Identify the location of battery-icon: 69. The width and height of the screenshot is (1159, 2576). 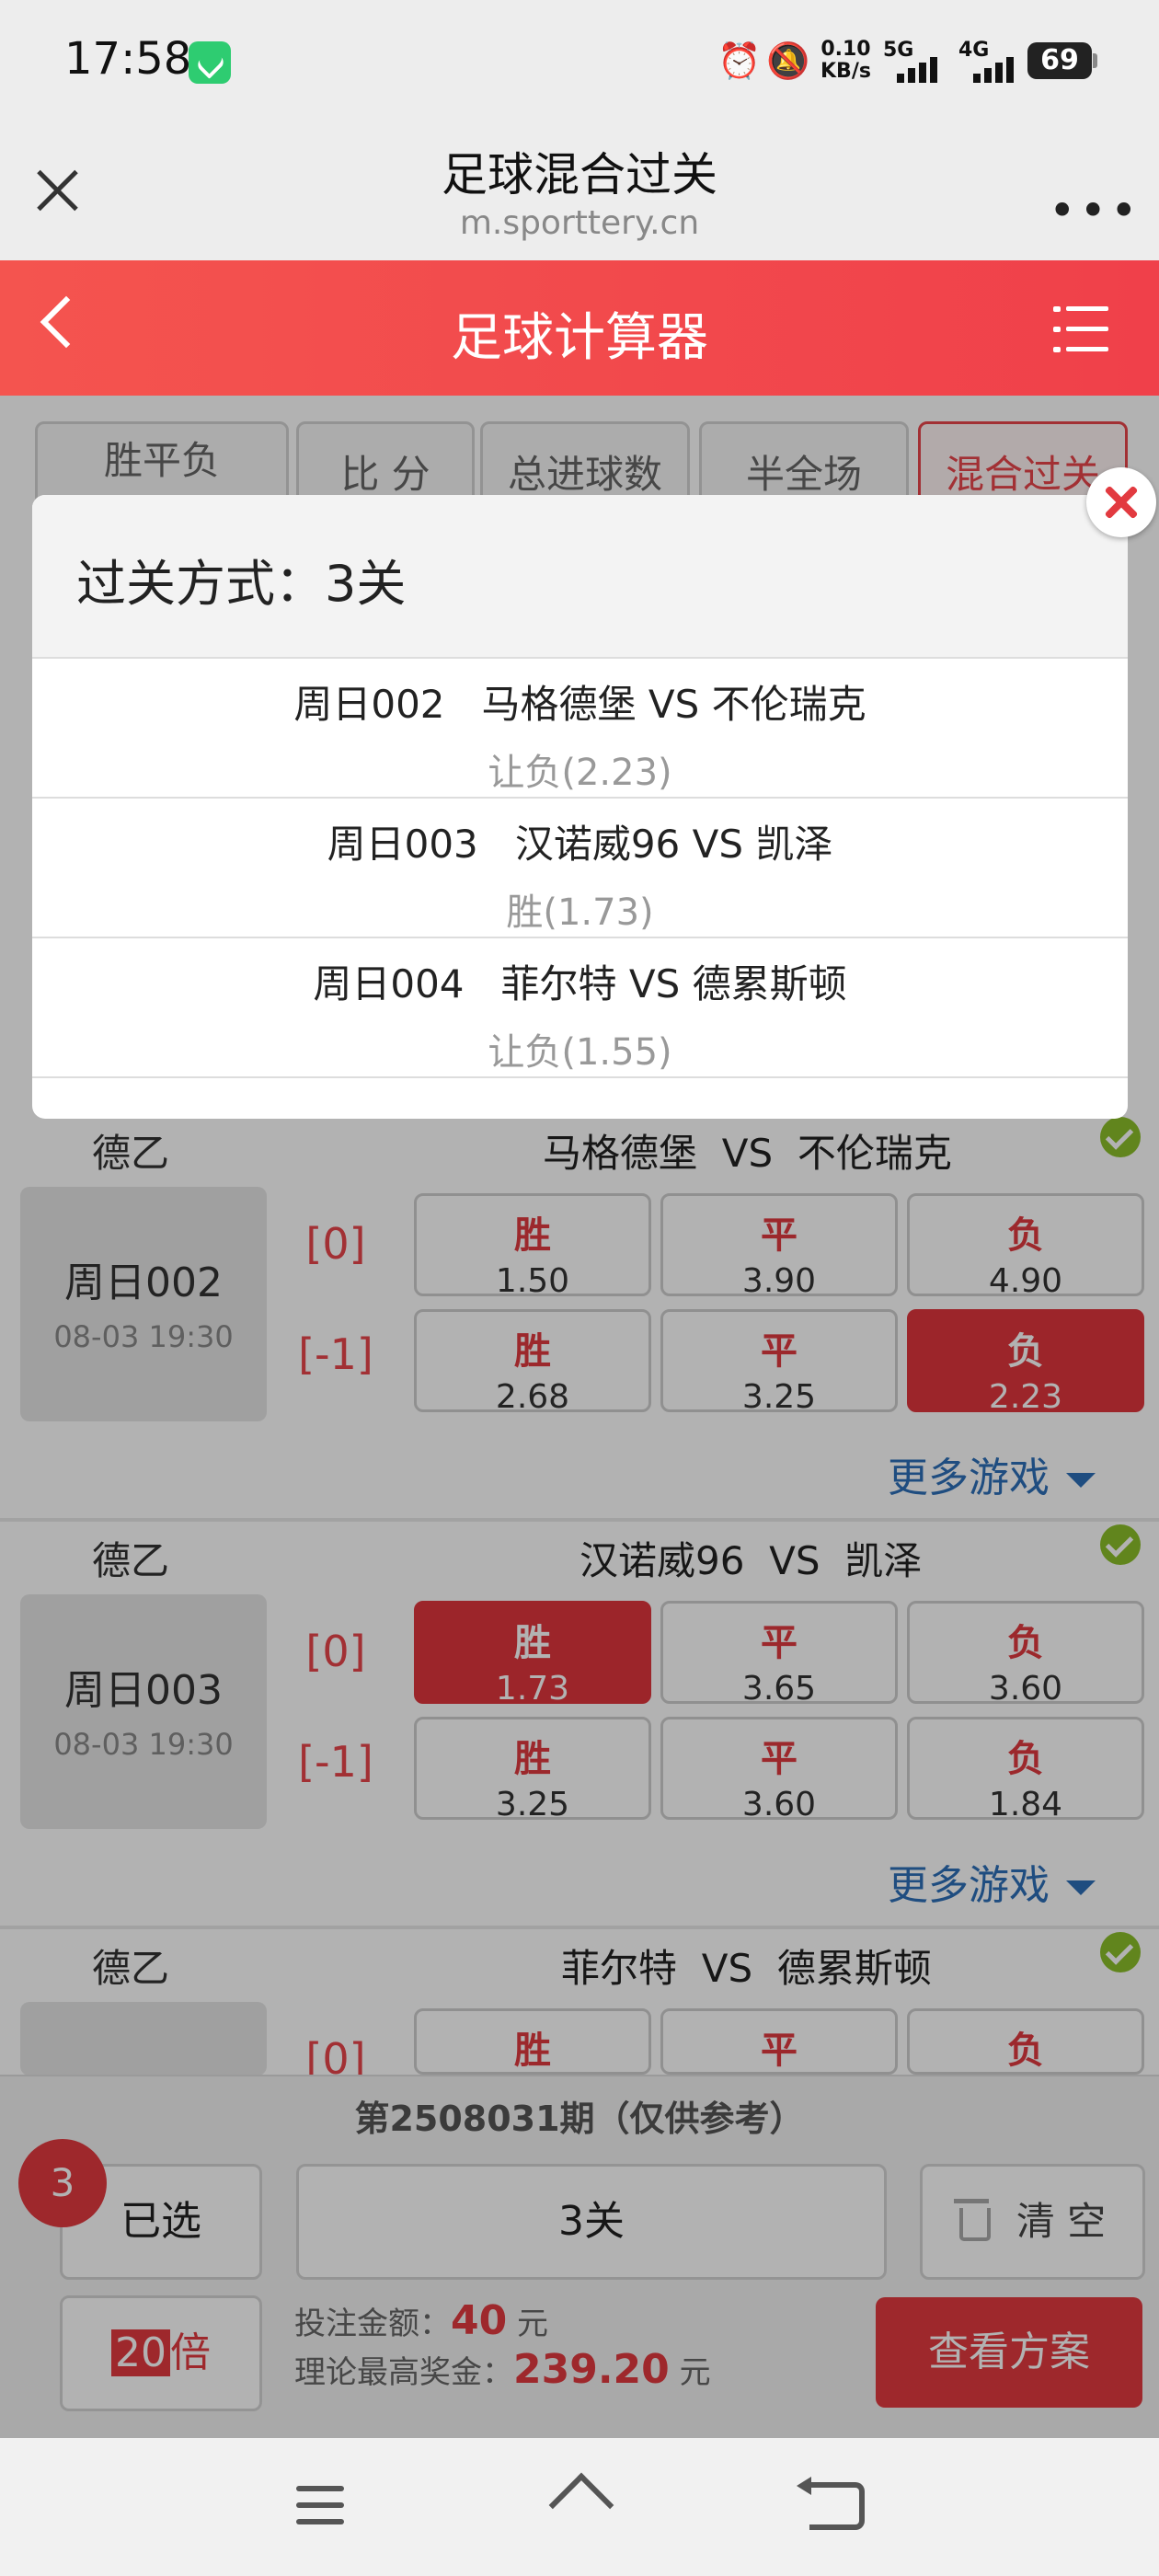
(1062, 60).